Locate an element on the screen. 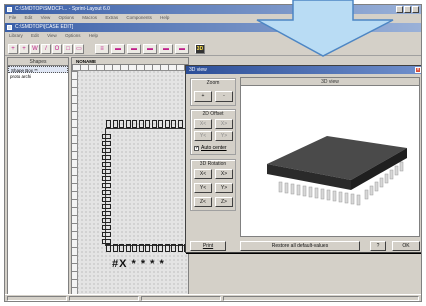 The height and width of the screenshot is (306, 426). tool-line-button: / is located at coordinates (46, 49).